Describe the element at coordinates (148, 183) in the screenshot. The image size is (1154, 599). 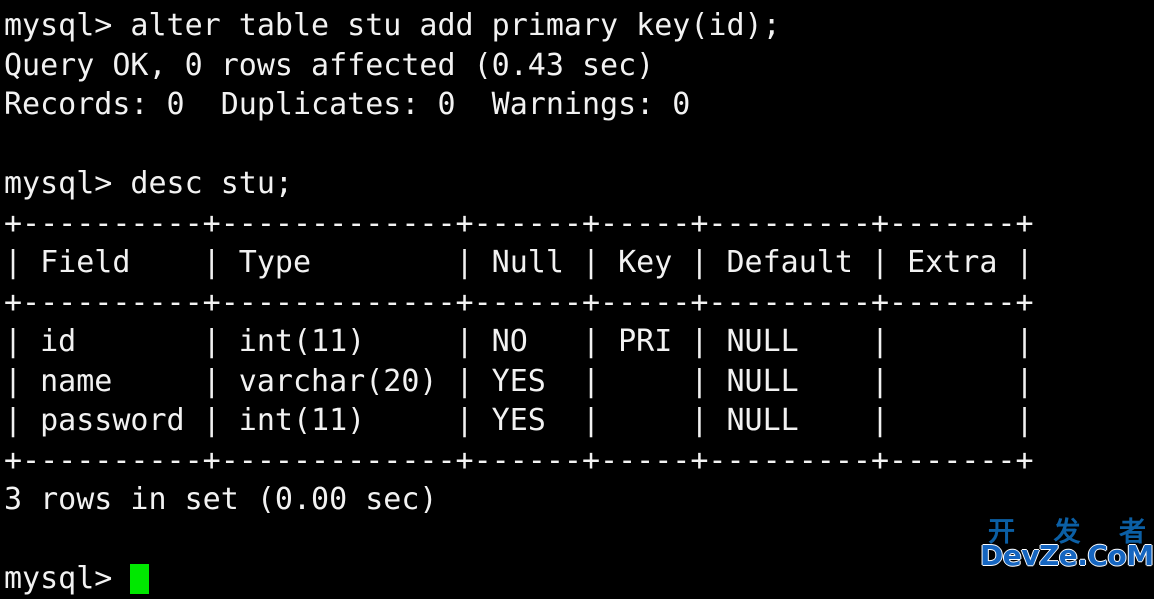
I see `terminal-line-5: mysql> desc stu;` at that location.